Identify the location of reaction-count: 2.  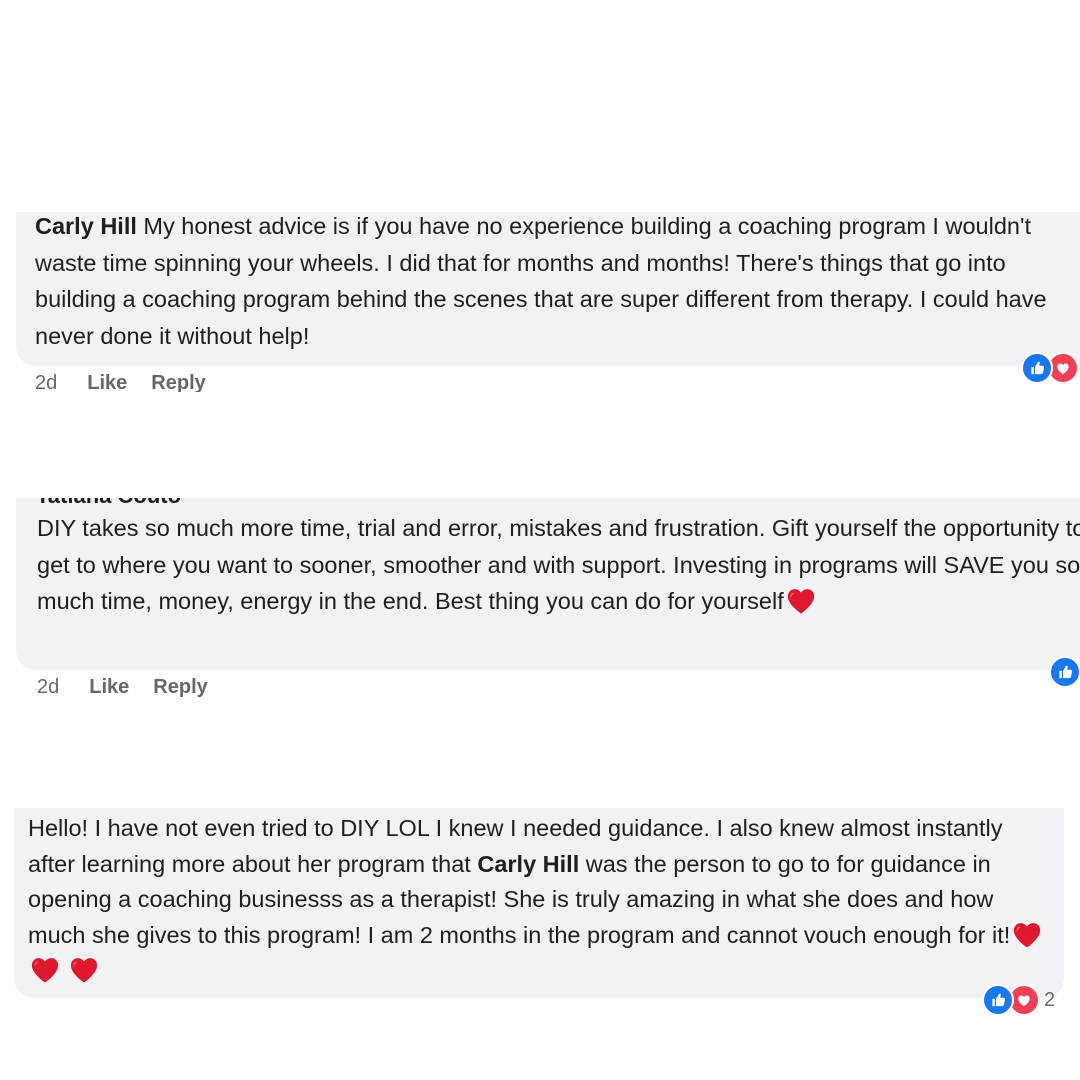
(1050, 999).